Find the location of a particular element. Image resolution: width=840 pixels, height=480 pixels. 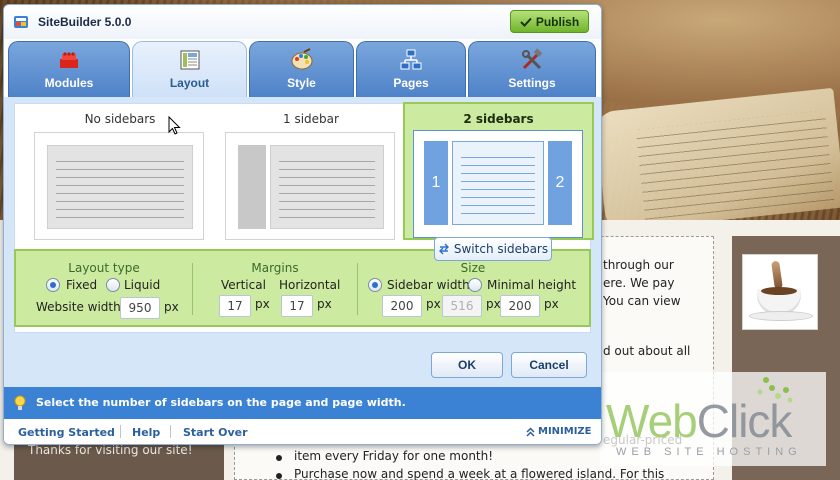

switch-sidebars-label: Switch sidebars is located at coordinates (501, 249).